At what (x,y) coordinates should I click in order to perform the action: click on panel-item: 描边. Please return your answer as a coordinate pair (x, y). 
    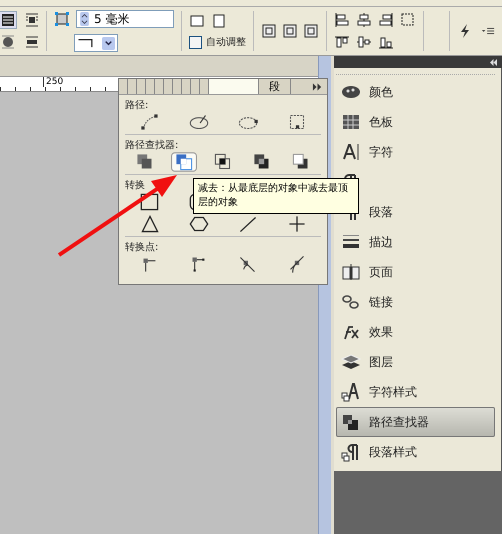
    Looking at the image, I should click on (415, 242).